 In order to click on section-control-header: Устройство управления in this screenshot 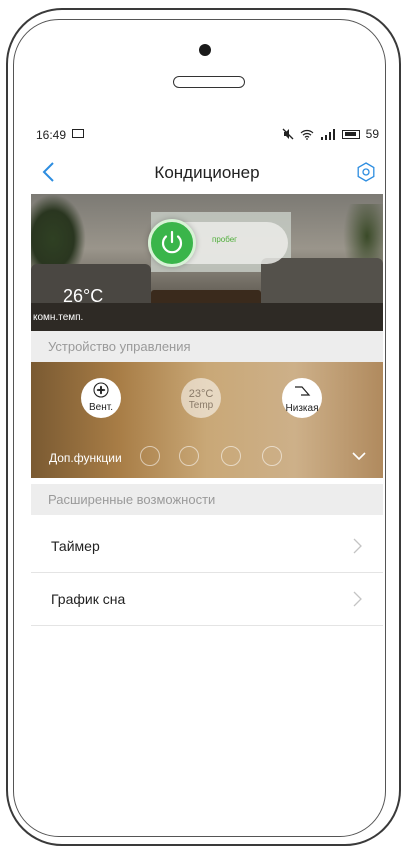, I will do `click(207, 346)`.